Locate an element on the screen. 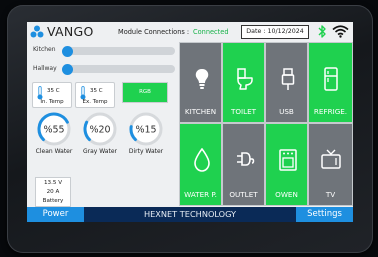 This screenshot has height=257, width=378. brand-logo-icon is located at coordinates (37, 31).